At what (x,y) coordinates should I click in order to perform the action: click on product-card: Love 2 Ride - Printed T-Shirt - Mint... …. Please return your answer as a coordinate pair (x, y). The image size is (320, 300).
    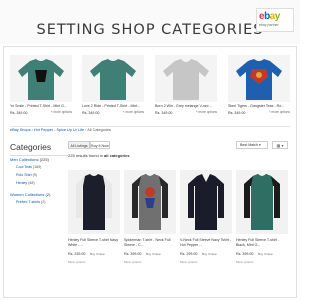
    Looking at the image, I should click on (113, 89).